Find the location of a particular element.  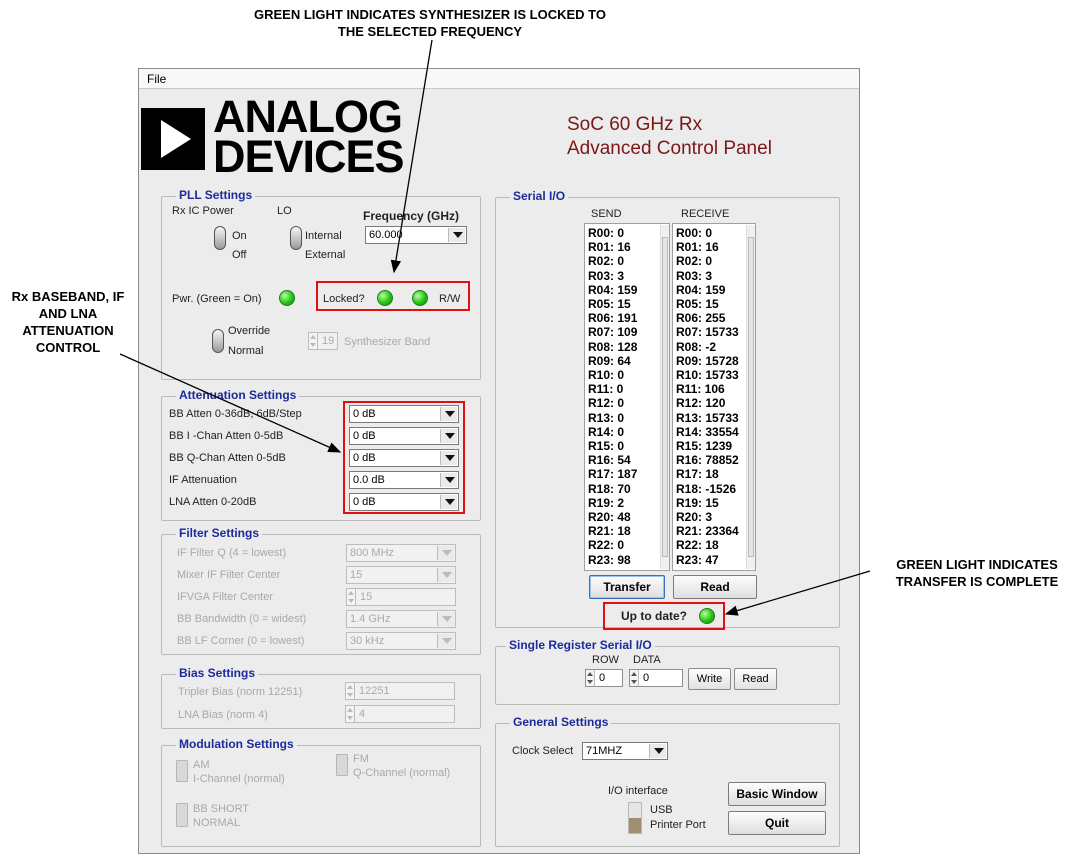

lo-switch is located at coordinates (296, 238).